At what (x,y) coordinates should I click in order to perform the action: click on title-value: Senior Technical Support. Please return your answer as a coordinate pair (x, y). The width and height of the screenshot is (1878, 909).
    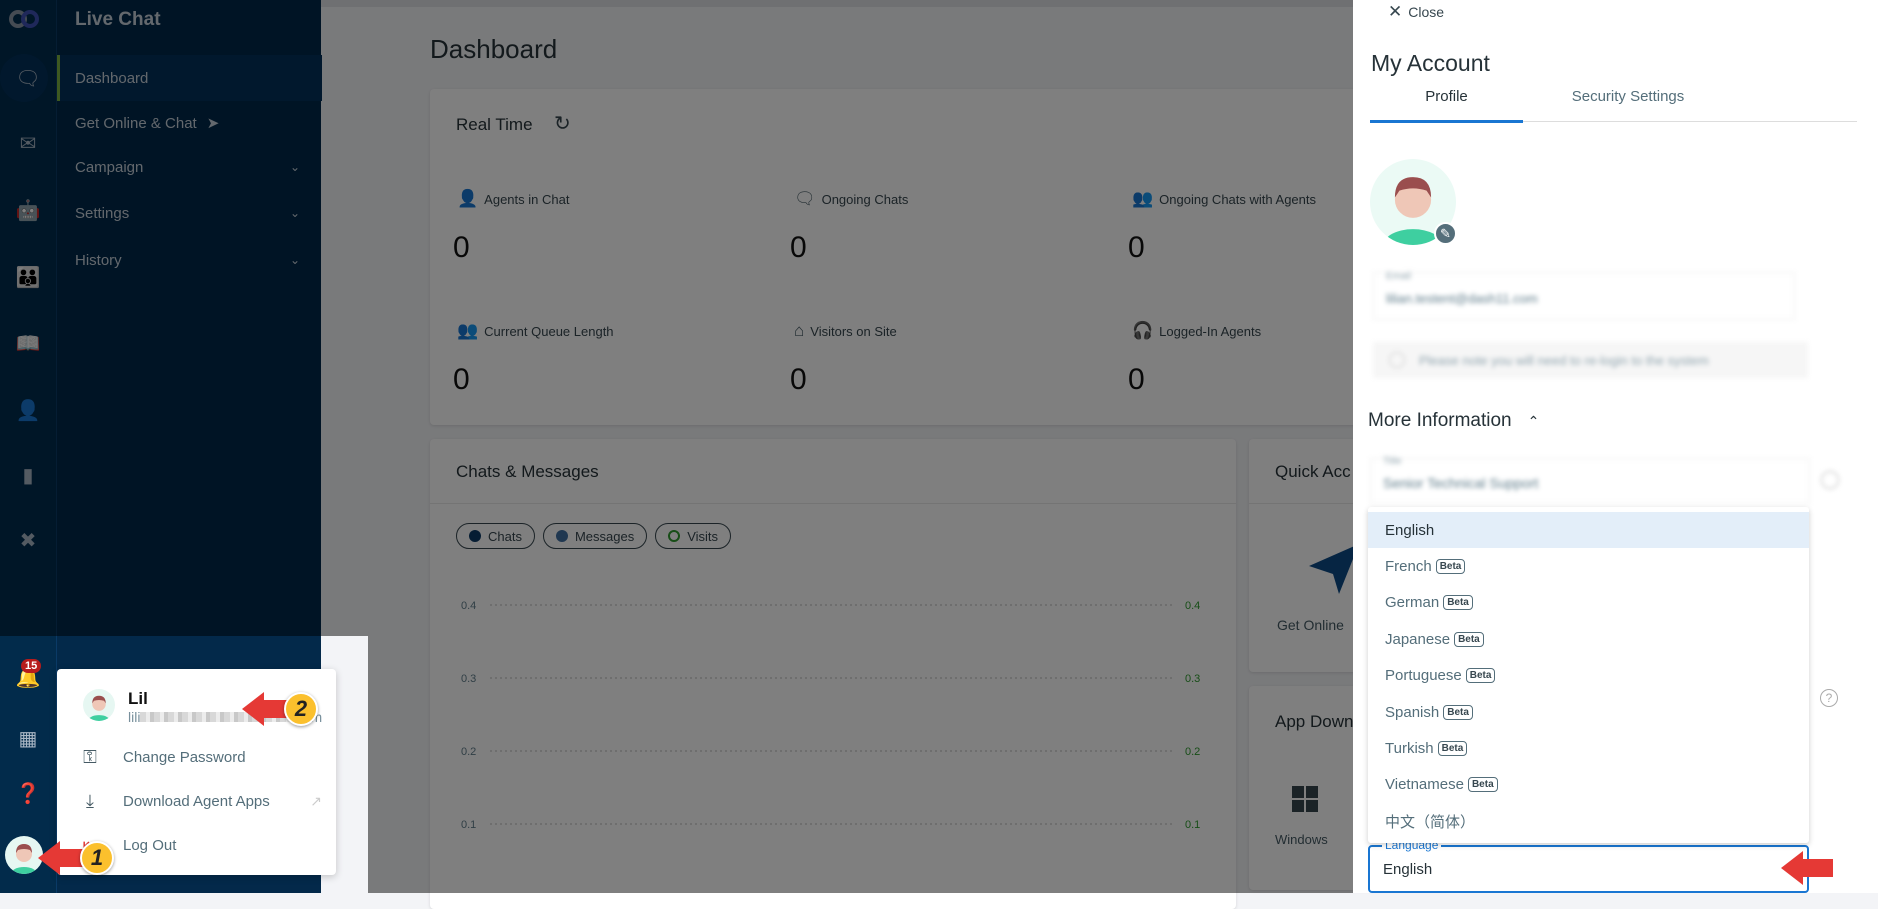
    Looking at the image, I should click on (1461, 483).